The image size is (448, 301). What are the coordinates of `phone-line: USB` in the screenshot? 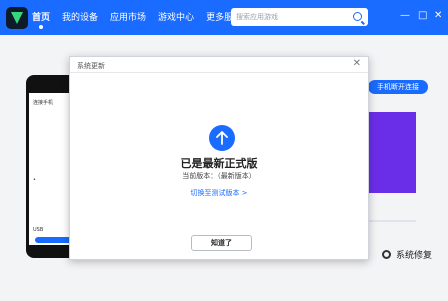 It's located at (38, 230).